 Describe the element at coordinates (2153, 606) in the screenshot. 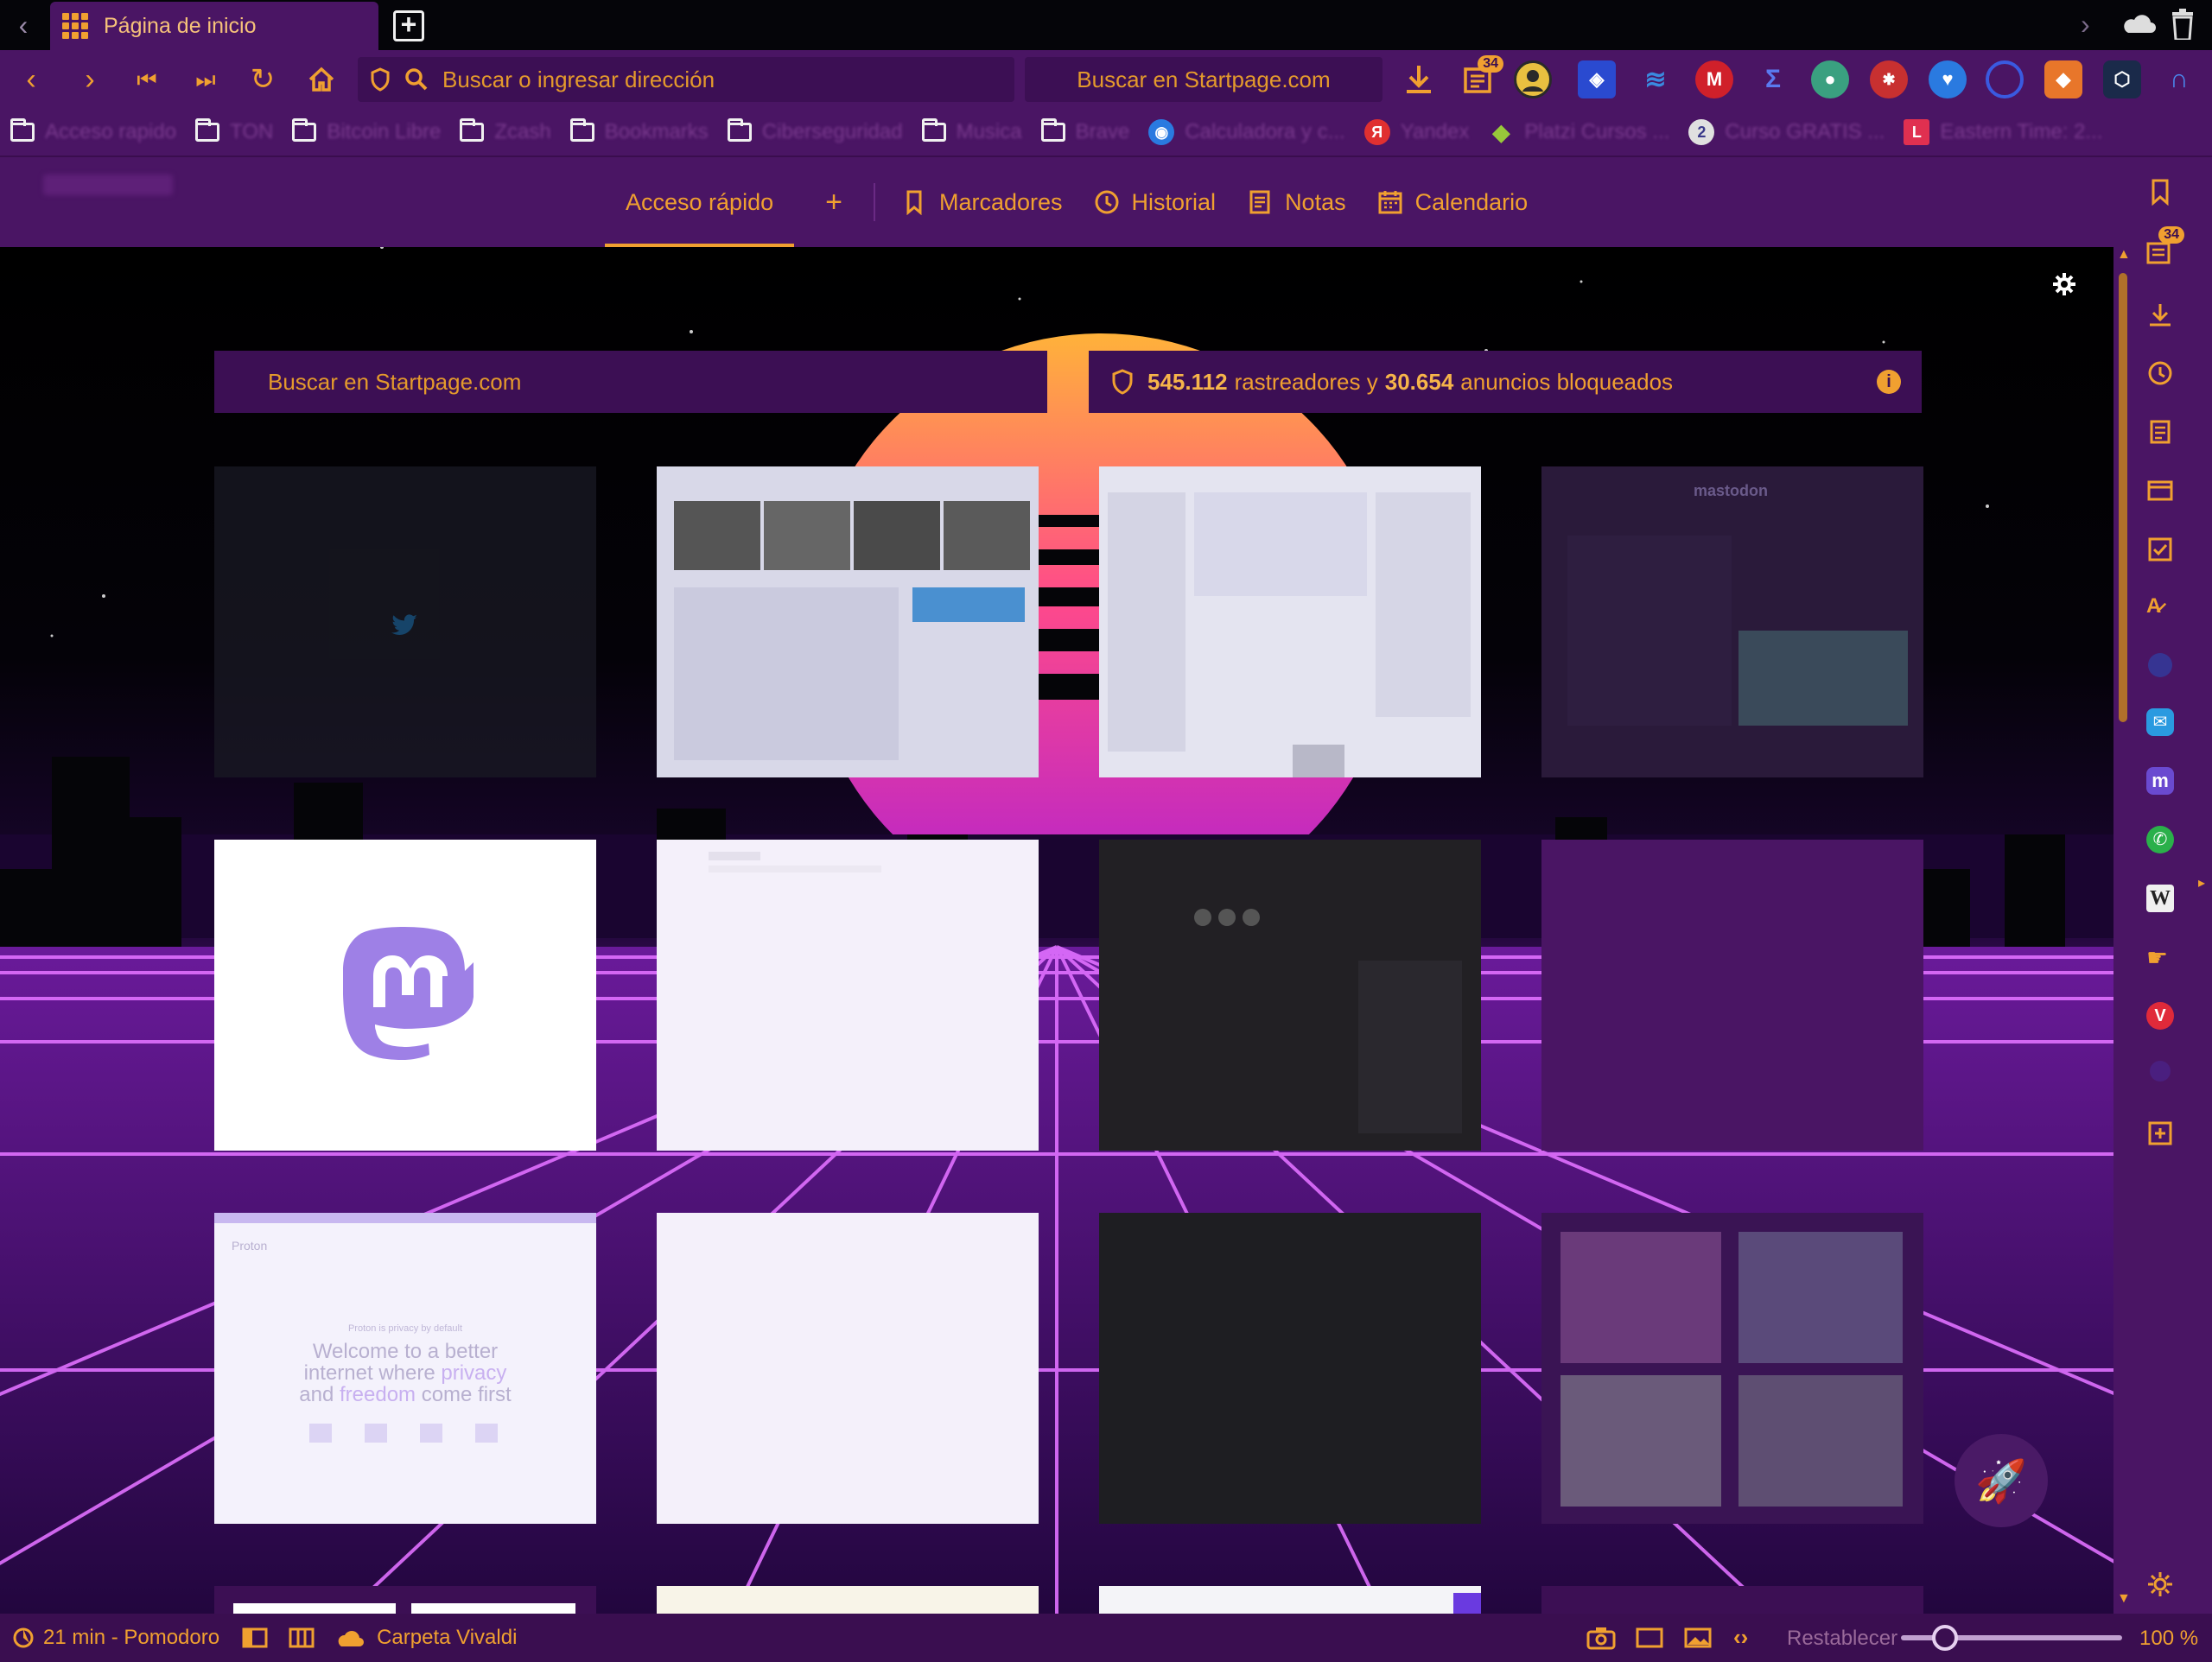

I see `translate-panel-icon: A̷` at that location.